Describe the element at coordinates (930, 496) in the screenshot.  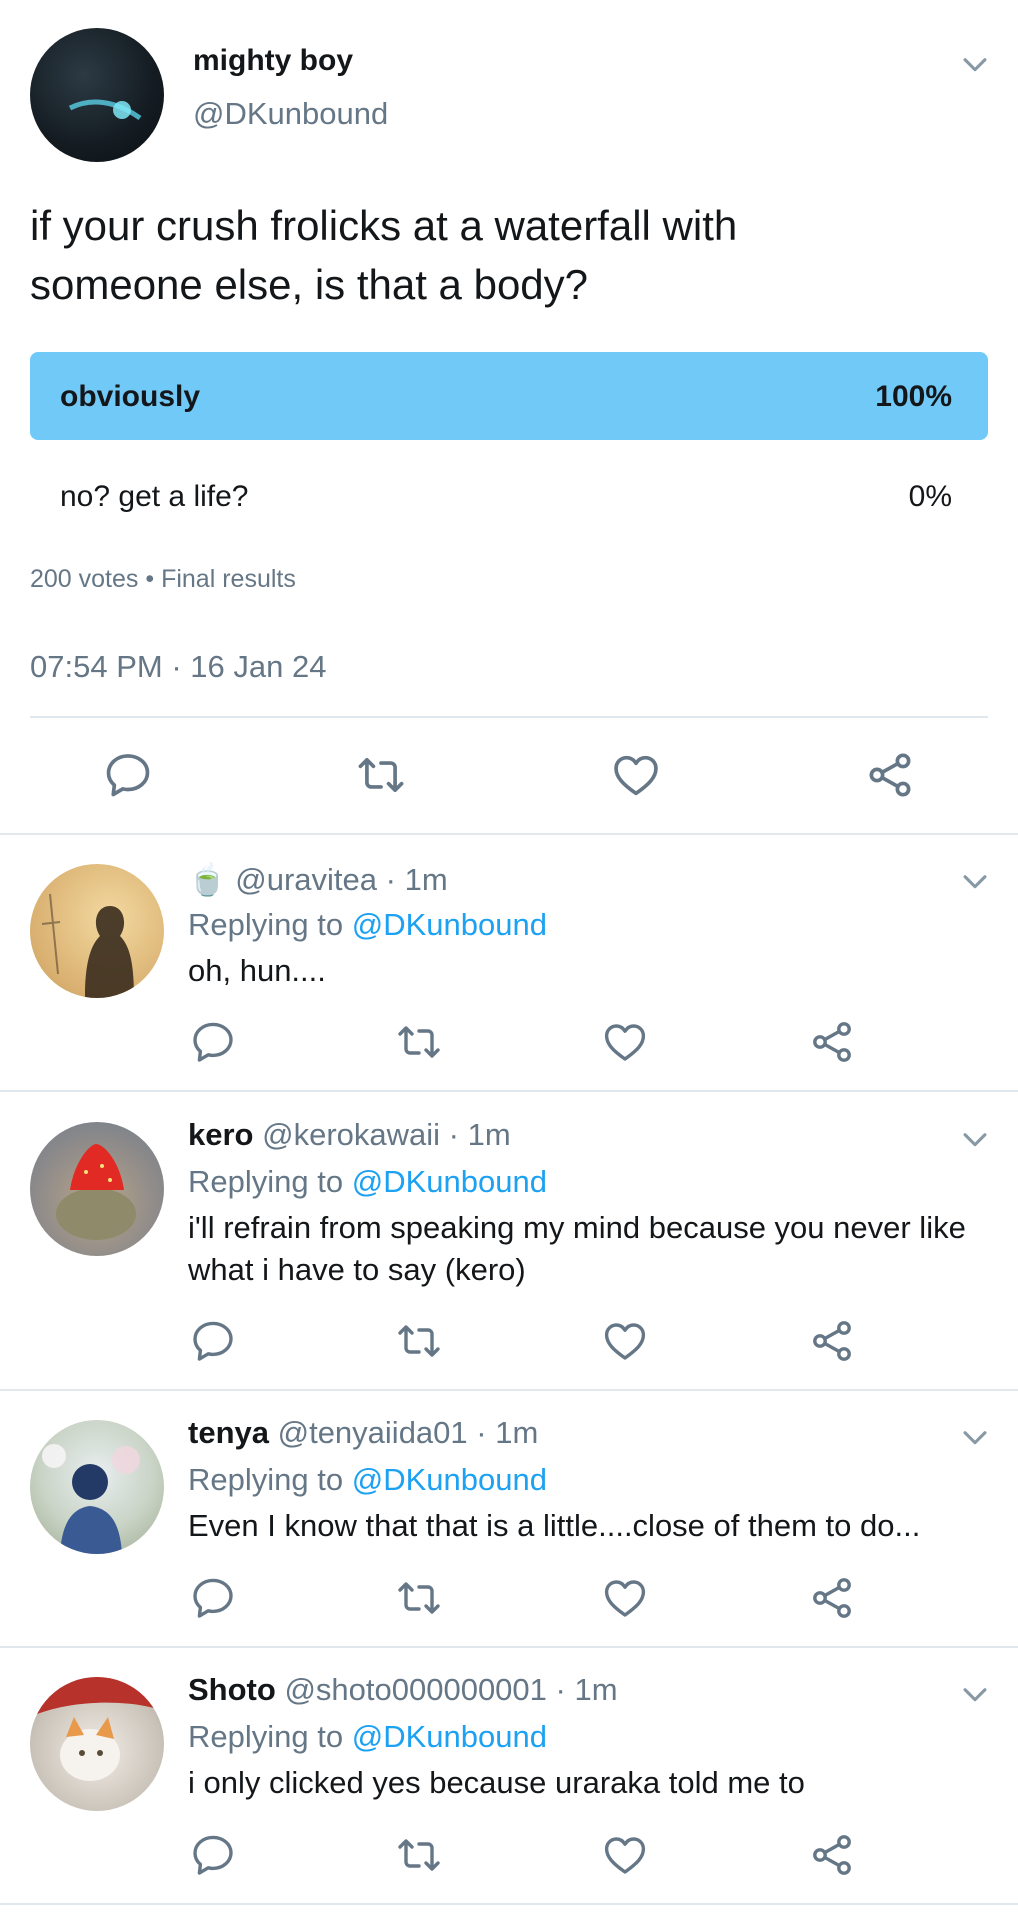
I see `poll-option-percent: 0%` at that location.